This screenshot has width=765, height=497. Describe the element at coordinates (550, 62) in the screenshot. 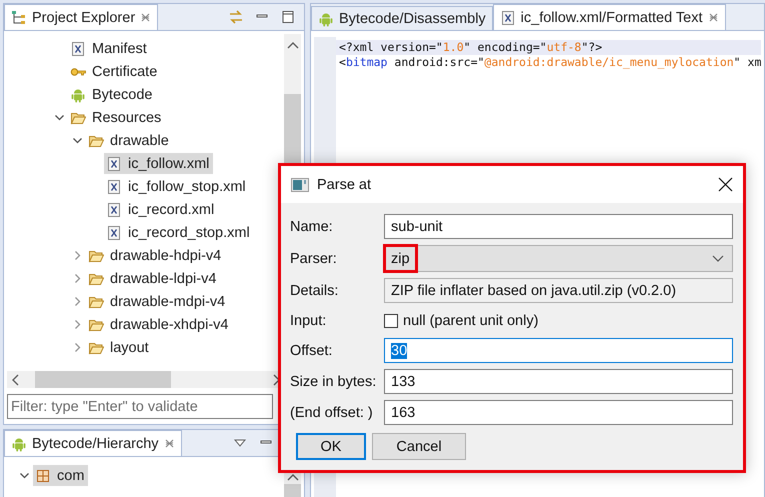

I see `code-line: <bitmap android:src="@android:drawable/ic_menu_mylocation" xm` at that location.